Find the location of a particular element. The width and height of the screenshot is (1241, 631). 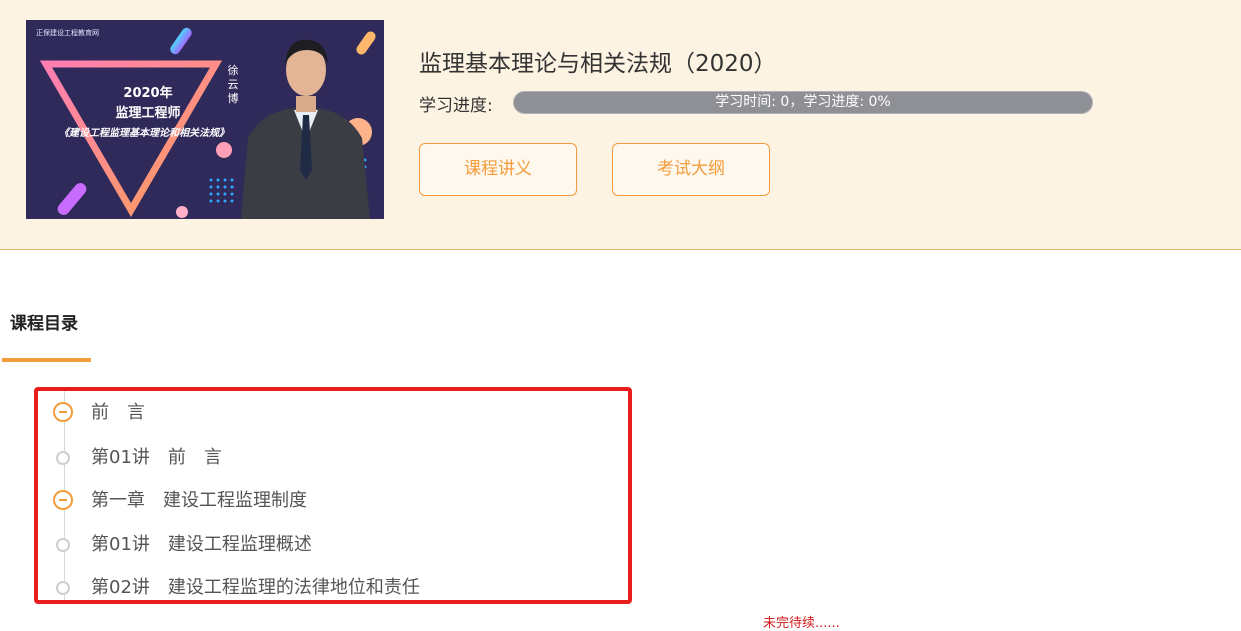

catalog-item-label: 第01讲 建设工程监理概述 is located at coordinates (201, 544).